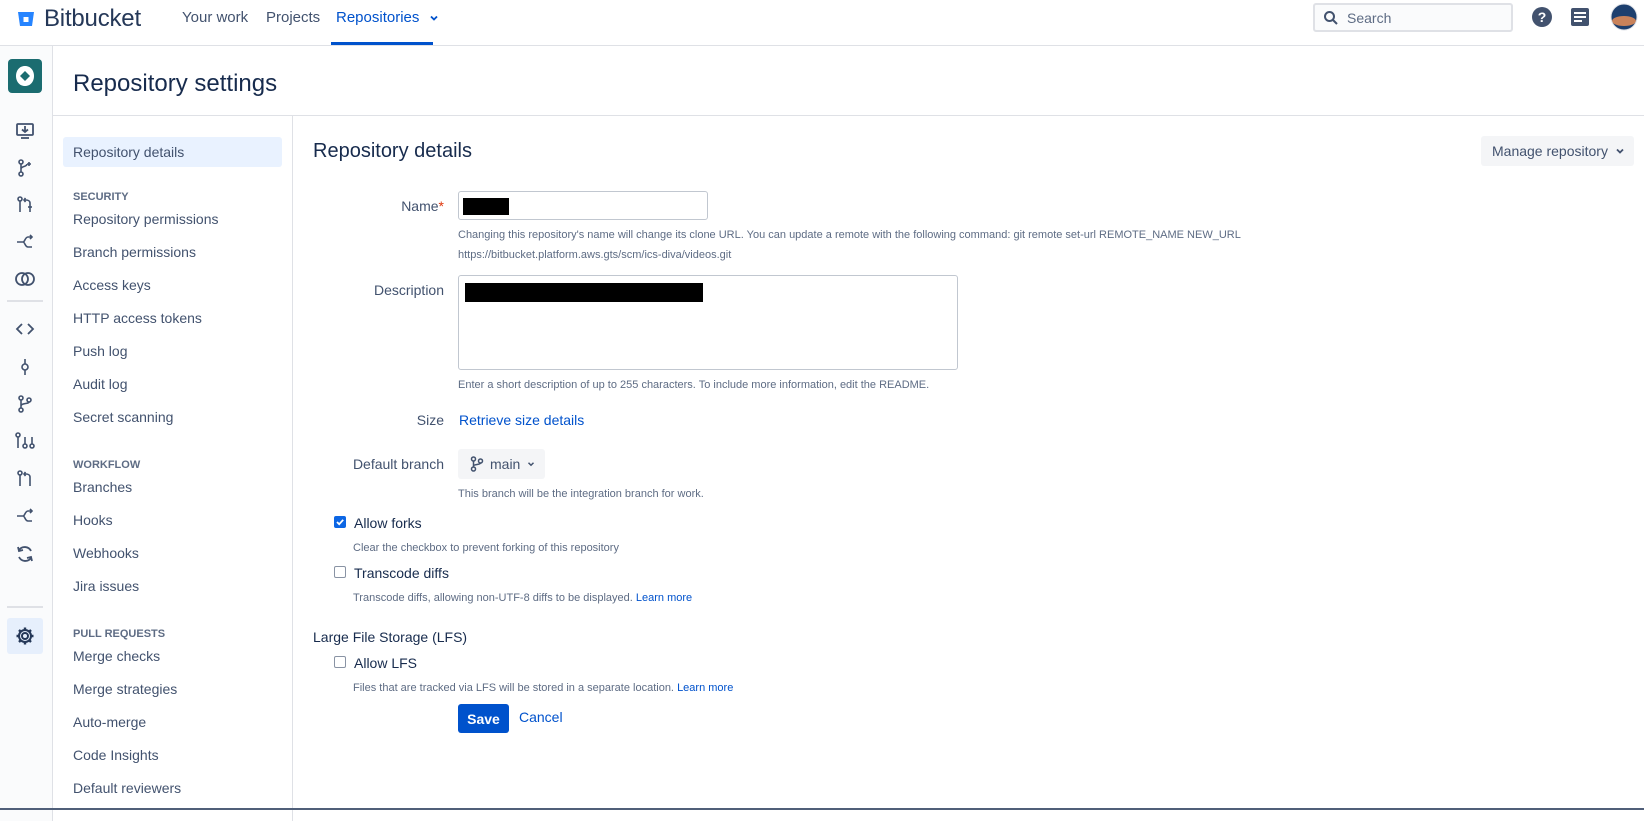 This screenshot has height=821, width=1644. I want to click on nav-projects: Projects, so click(293, 17).